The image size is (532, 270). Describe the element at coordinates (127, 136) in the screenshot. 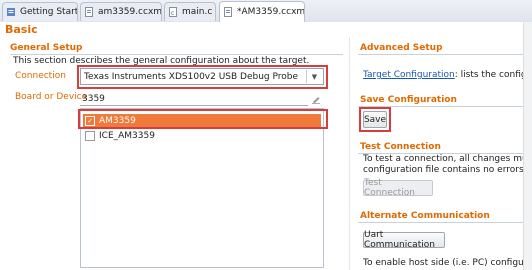

I see `device-label: ICE_AM3359` at that location.